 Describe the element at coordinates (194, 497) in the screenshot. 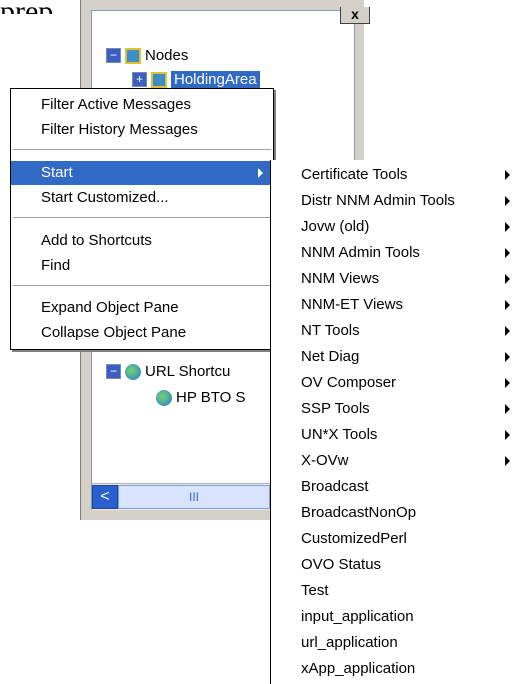

I see `scroll-thumb: III` at that location.